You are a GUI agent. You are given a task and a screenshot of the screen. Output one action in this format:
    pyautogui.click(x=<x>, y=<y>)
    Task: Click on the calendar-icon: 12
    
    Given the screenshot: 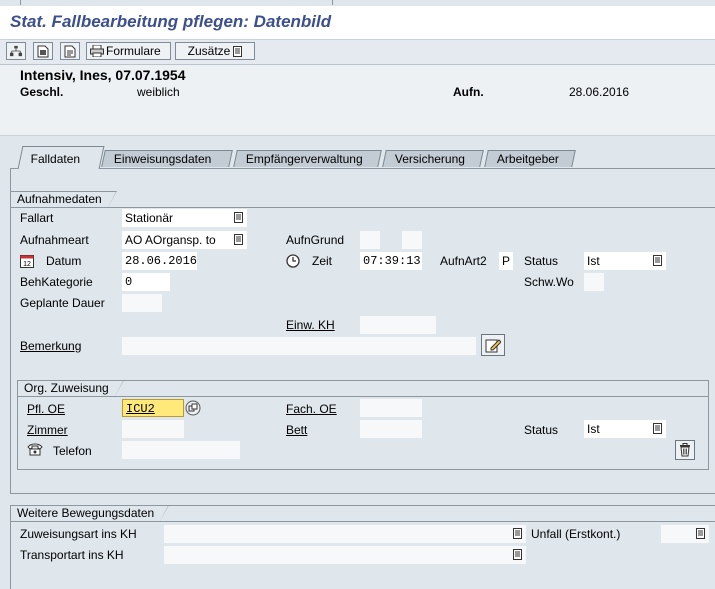 What is the action you would take?
    pyautogui.click(x=27, y=261)
    